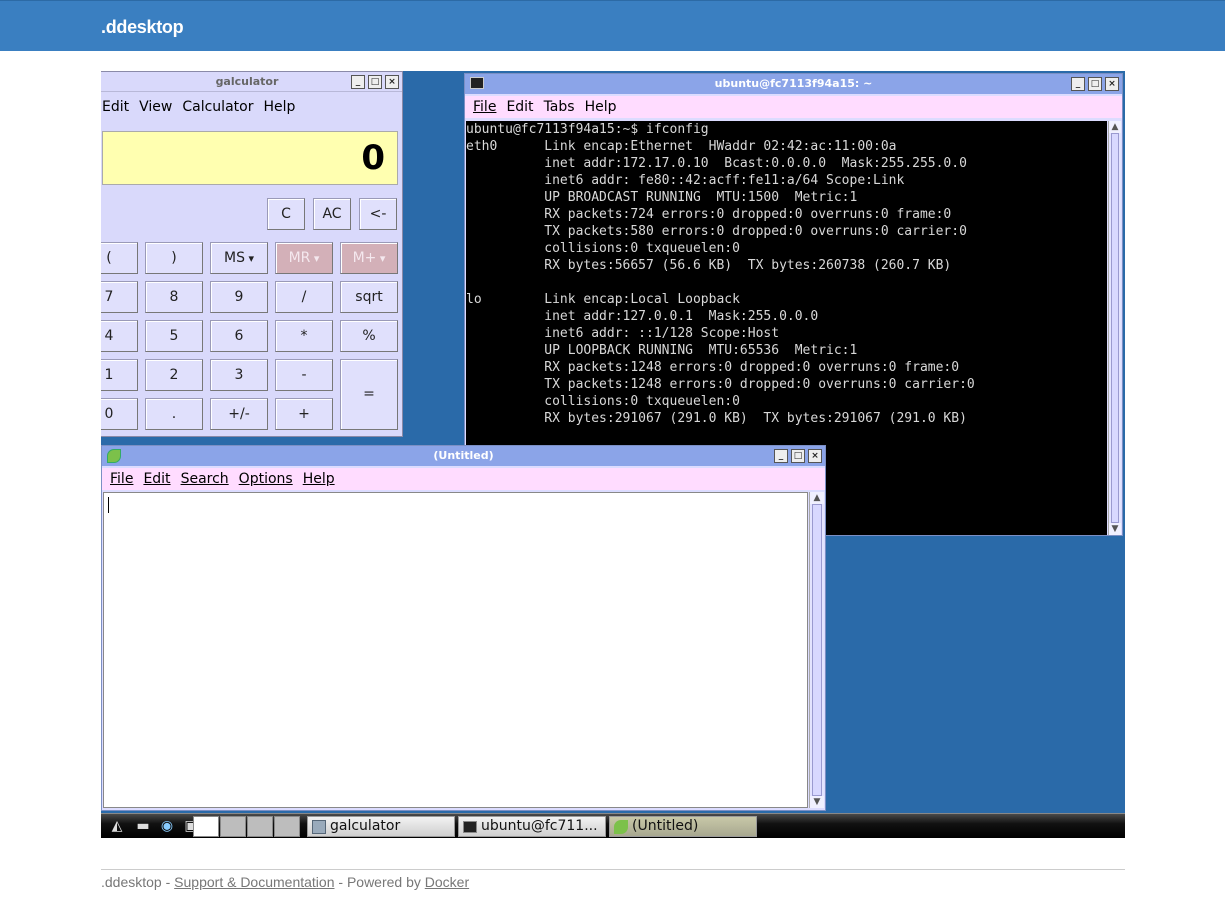  I want to click on plus-button: +, so click(304, 414).